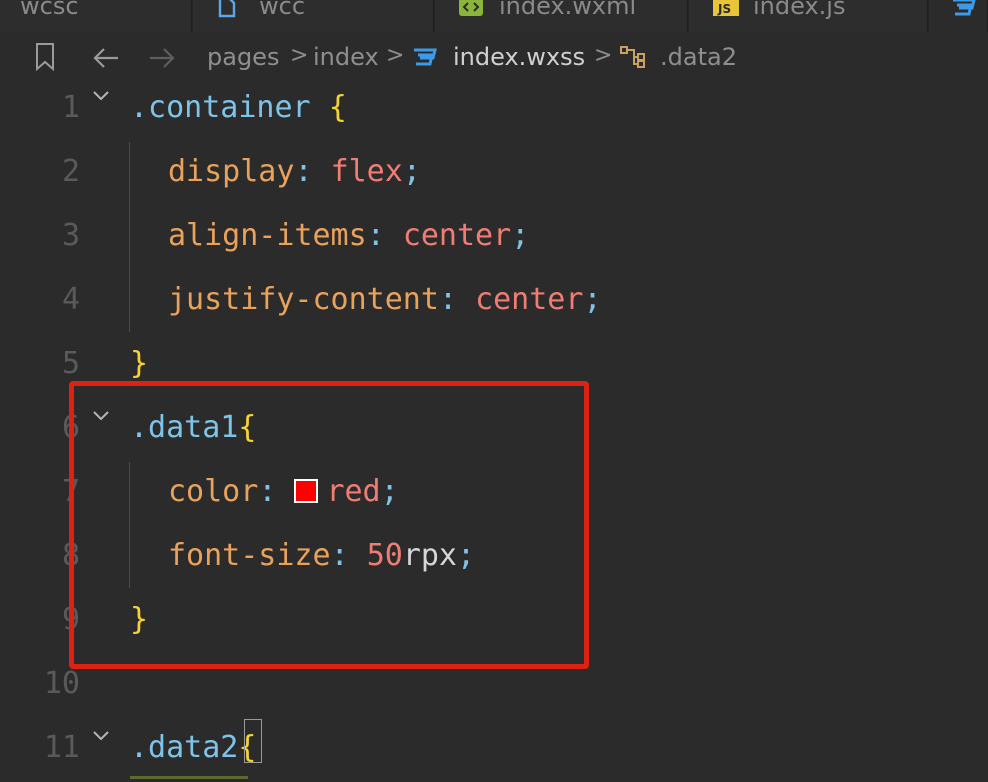 The height and width of the screenshot is (782, 988). What do you see at coordinates (70, 171) in the screenshot?
I see `line-number: 2` at bounding box center [70, 171].